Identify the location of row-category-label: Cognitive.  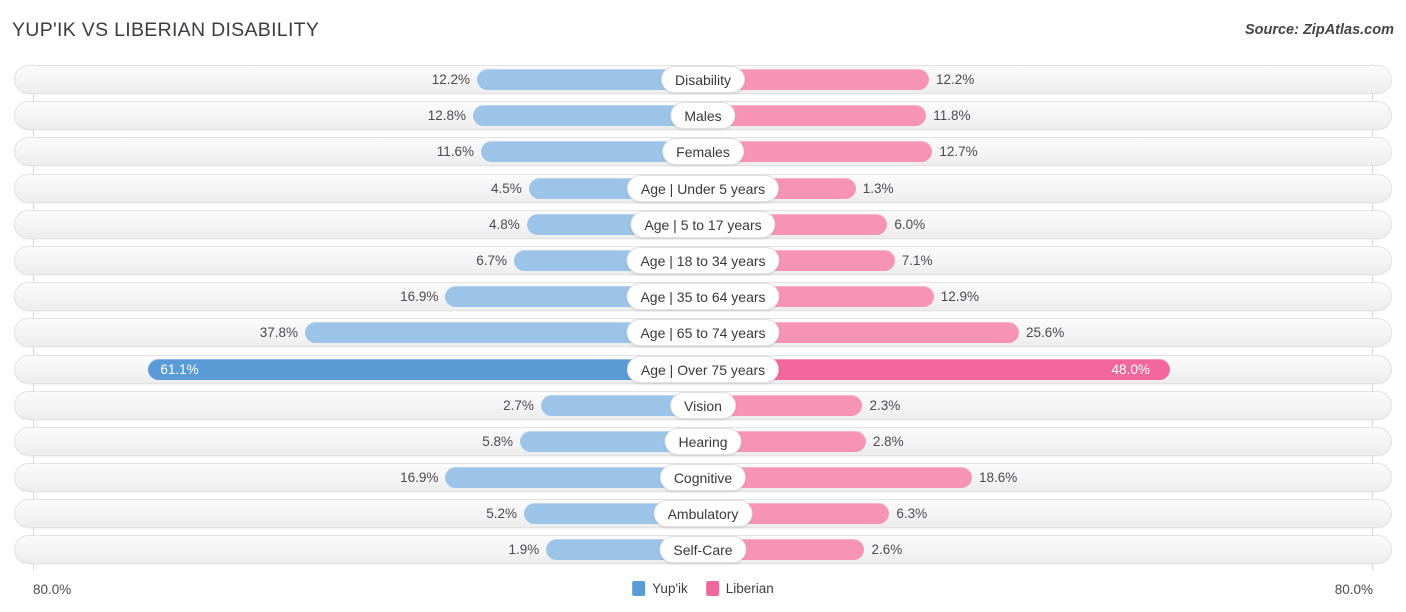
(703, 478).